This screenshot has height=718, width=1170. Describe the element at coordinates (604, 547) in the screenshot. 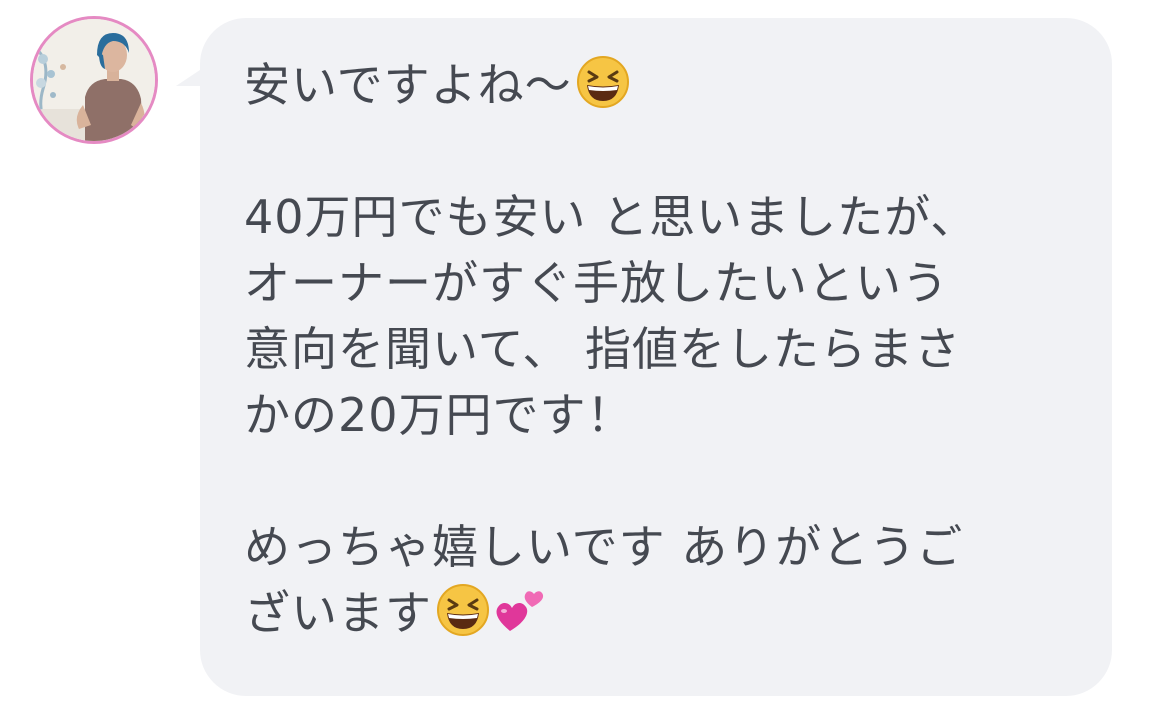

I see `message-line: めっちゃ嬉しいです ありがとうご` at that location.